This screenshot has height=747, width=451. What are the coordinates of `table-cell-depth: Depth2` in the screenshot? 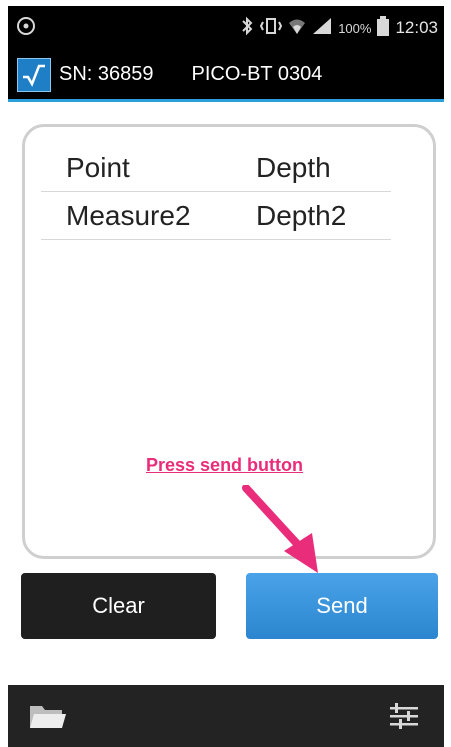 It's located at (301, 215).